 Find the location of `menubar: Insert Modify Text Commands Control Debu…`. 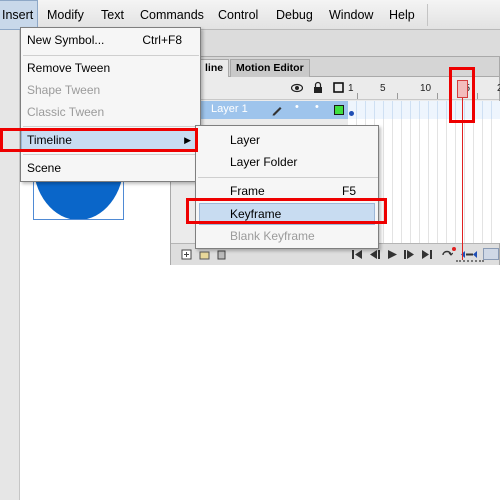

menubar: Insert Modify Text Commands Control Debu… is located at coordinates (250, 15).